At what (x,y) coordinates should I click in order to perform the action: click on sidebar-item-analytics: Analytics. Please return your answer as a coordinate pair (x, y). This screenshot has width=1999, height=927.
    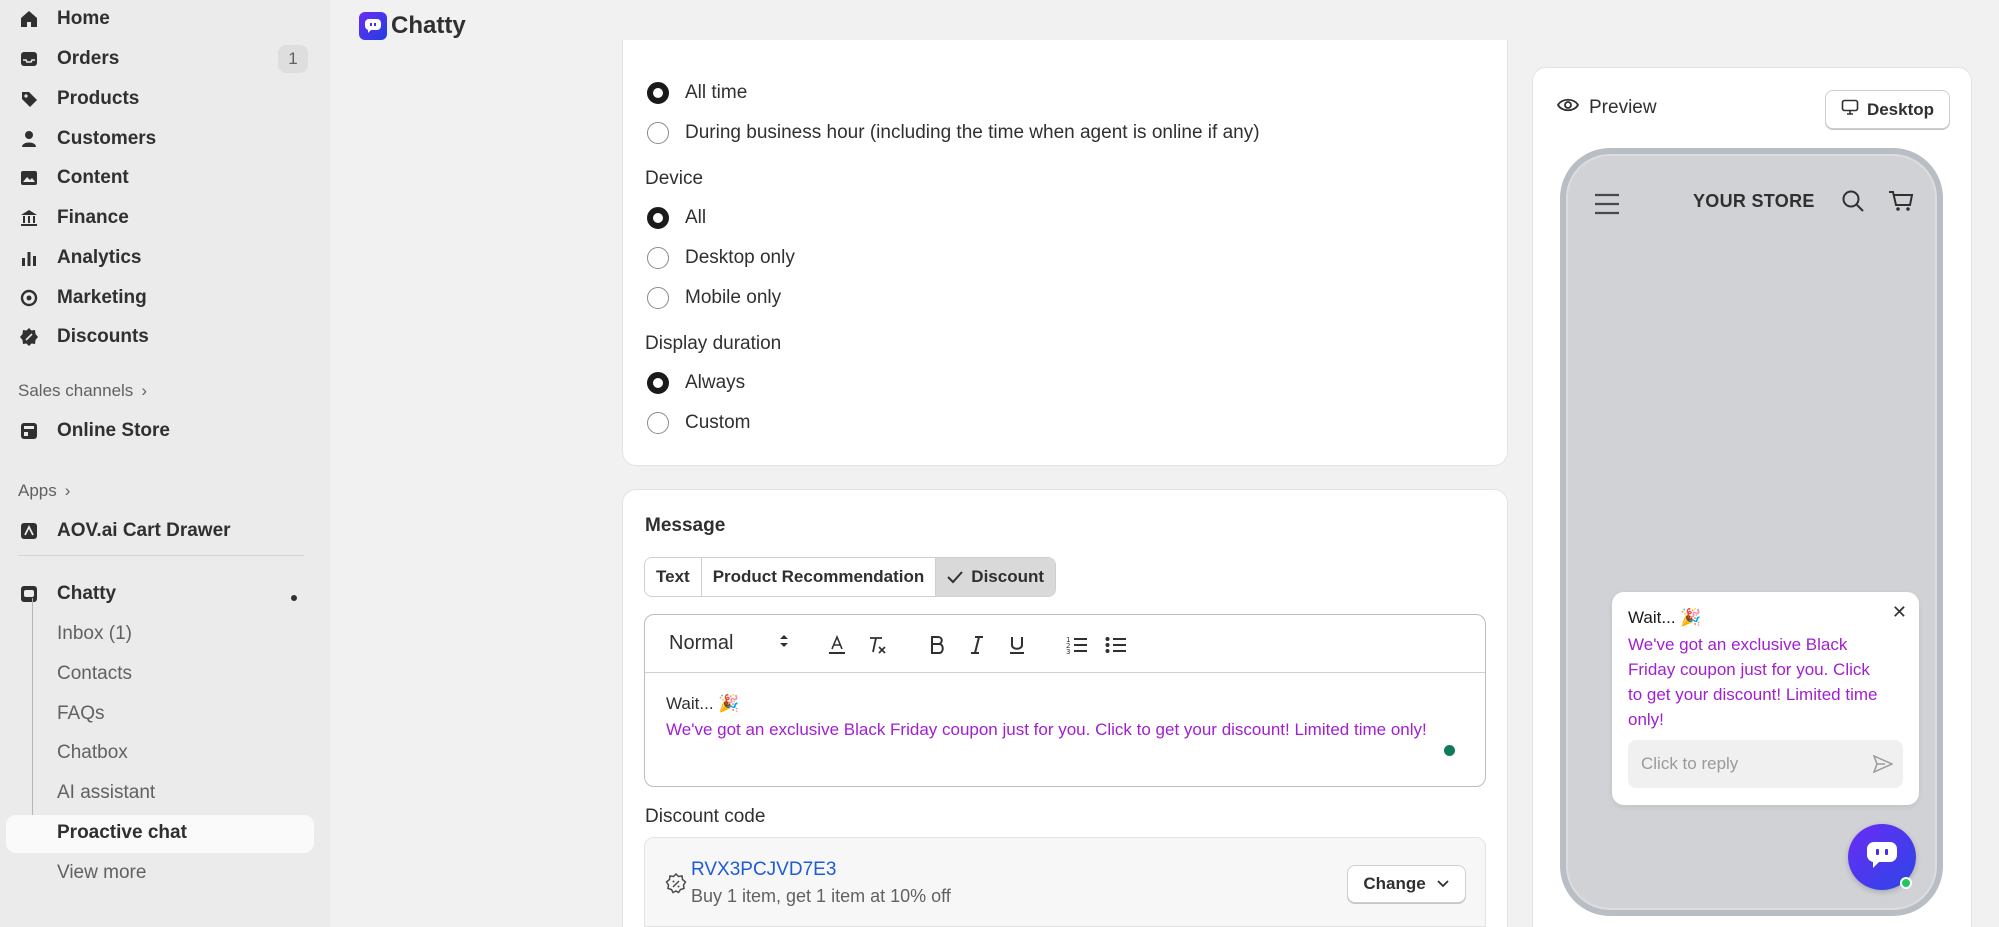
    Looking at the image, I should click on (79, 258).